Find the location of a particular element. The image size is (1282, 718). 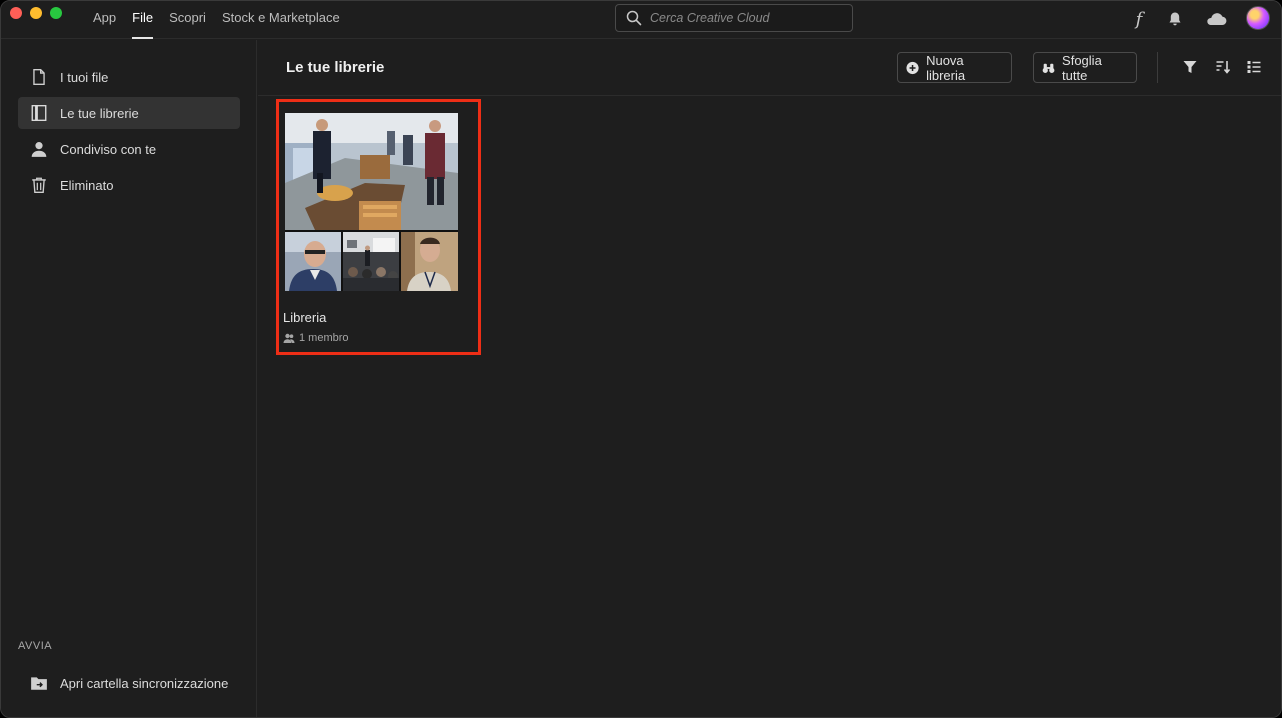

sort-icon is located at coordinates (1223, 67).